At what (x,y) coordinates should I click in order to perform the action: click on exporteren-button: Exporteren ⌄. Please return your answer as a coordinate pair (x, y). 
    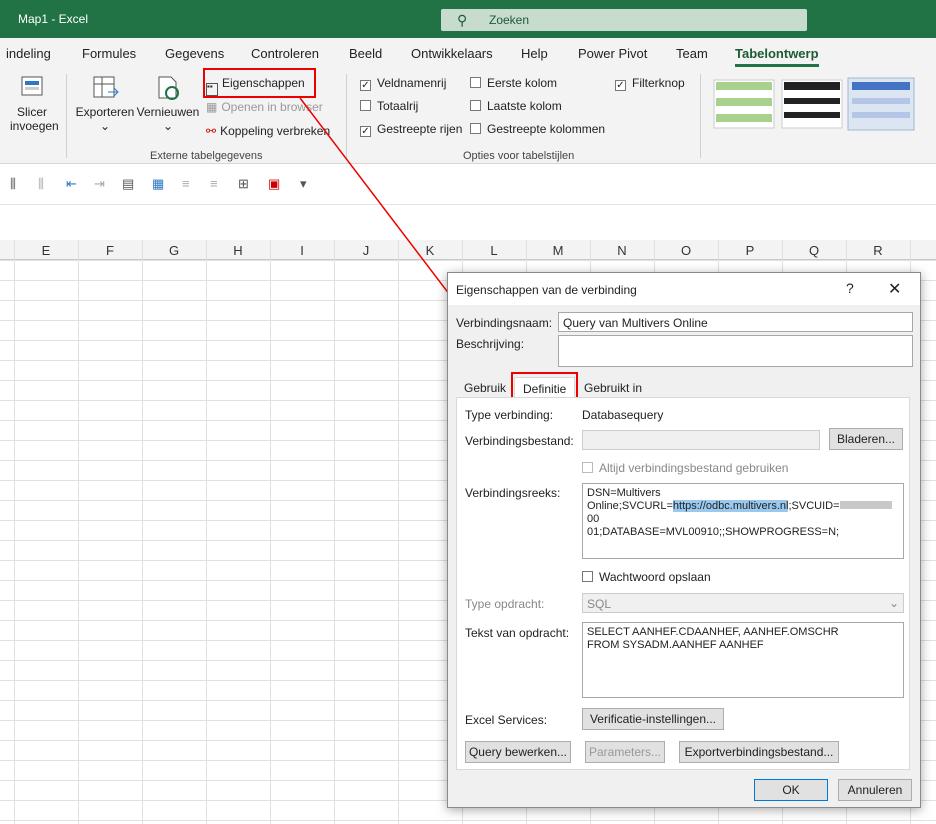
    Looking at the image, I should click on (105, 103).